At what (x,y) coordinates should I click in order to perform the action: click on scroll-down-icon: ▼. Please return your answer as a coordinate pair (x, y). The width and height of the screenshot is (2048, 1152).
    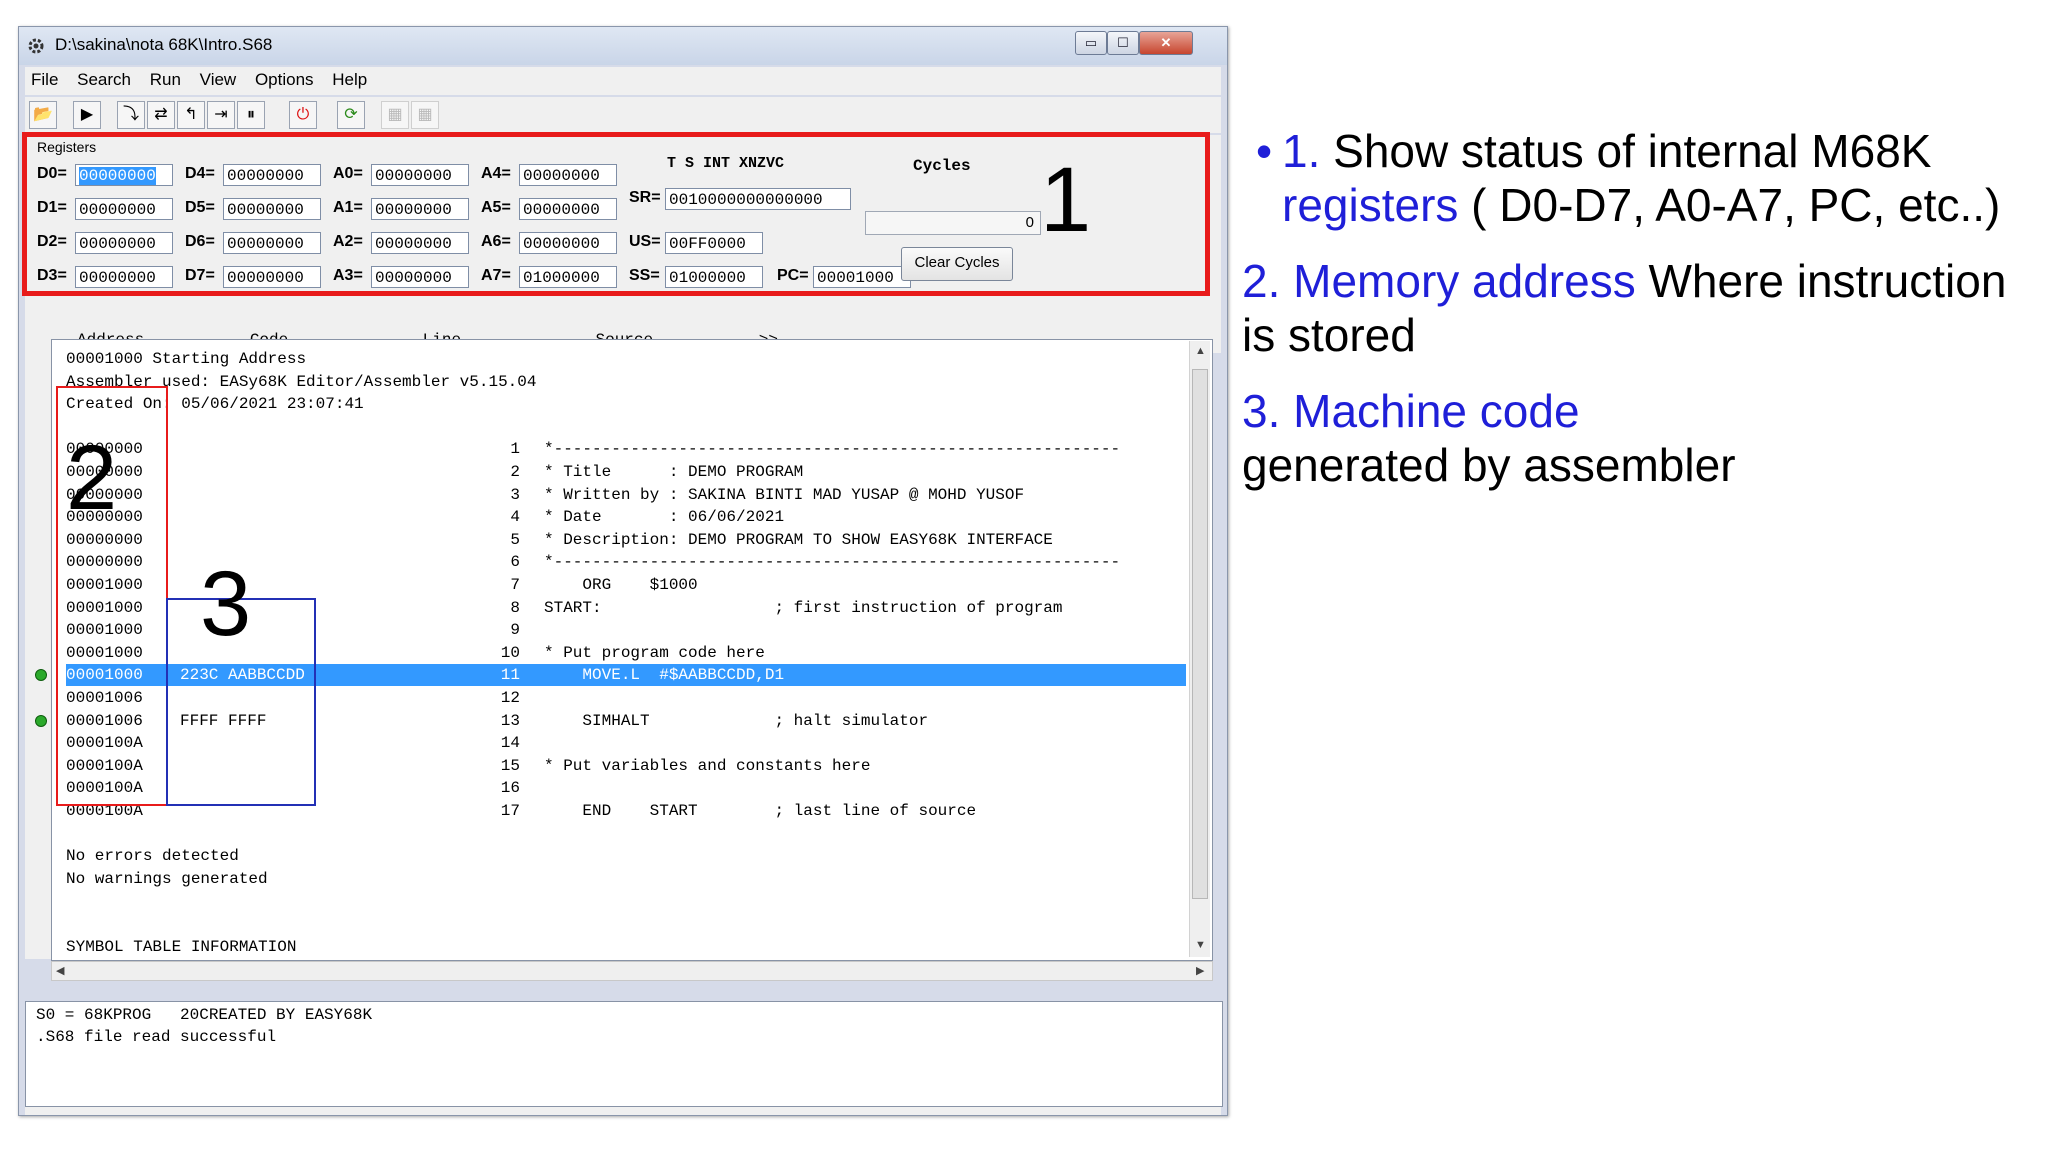
    Looking at the image, I should click on (1200, 945).